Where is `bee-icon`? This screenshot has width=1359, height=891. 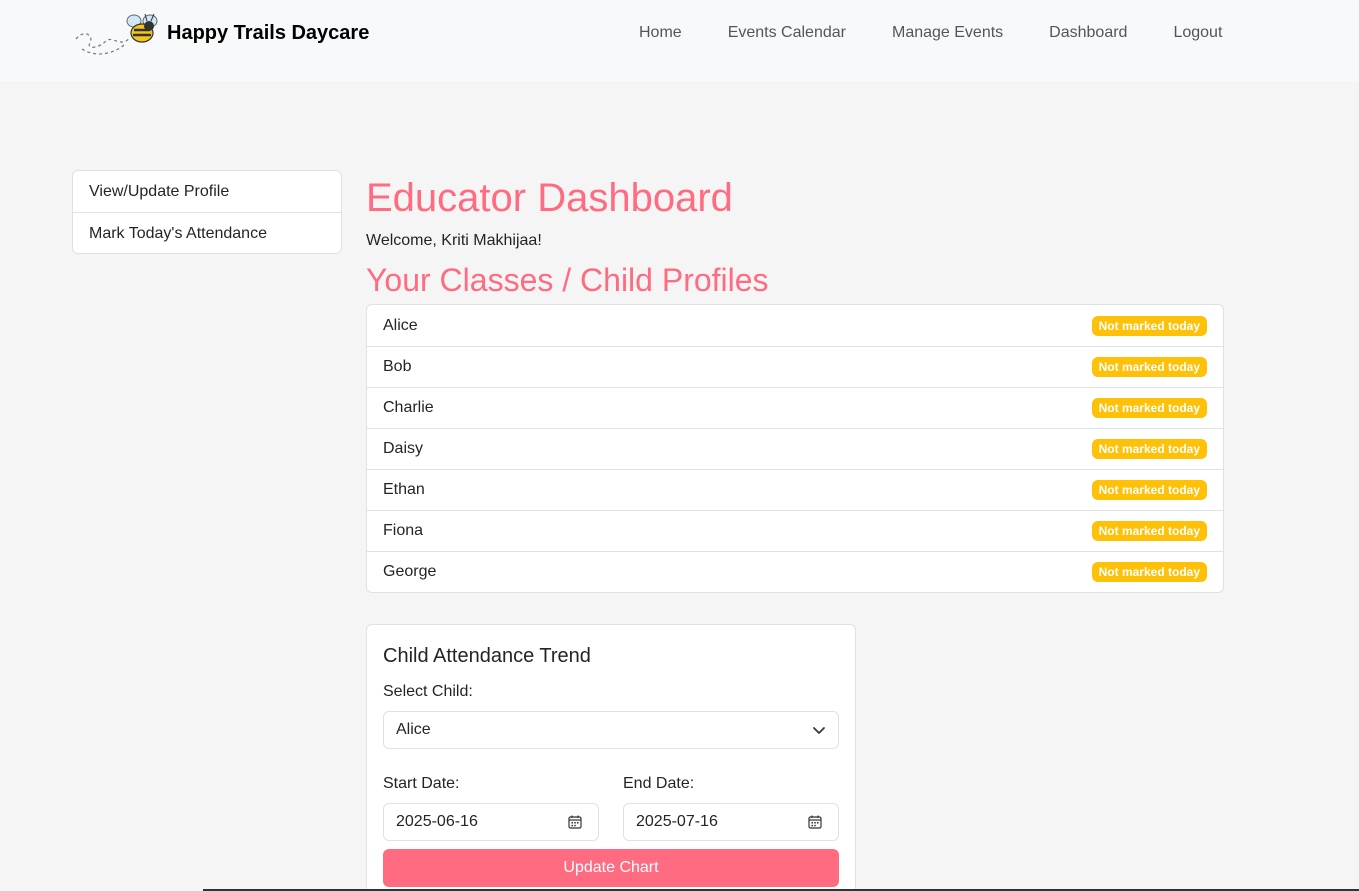
bee-icon is located at coordinates (116, 34).